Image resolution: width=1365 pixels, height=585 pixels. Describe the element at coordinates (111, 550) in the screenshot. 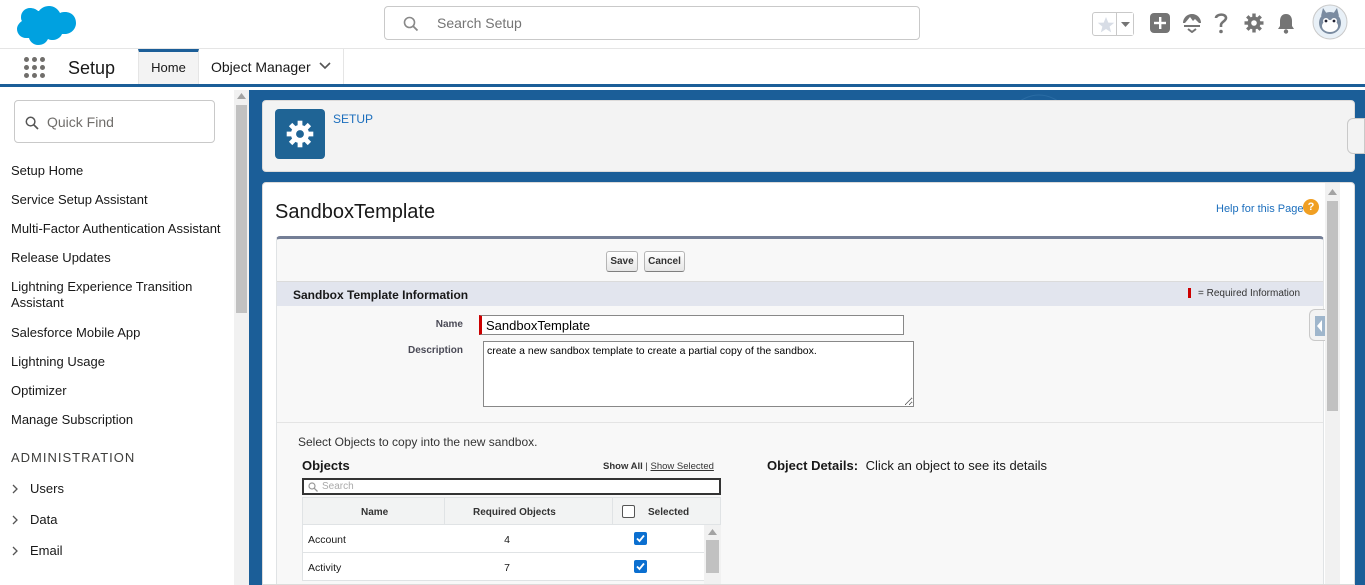

I see `sidebar-item-email: Email` at that location.